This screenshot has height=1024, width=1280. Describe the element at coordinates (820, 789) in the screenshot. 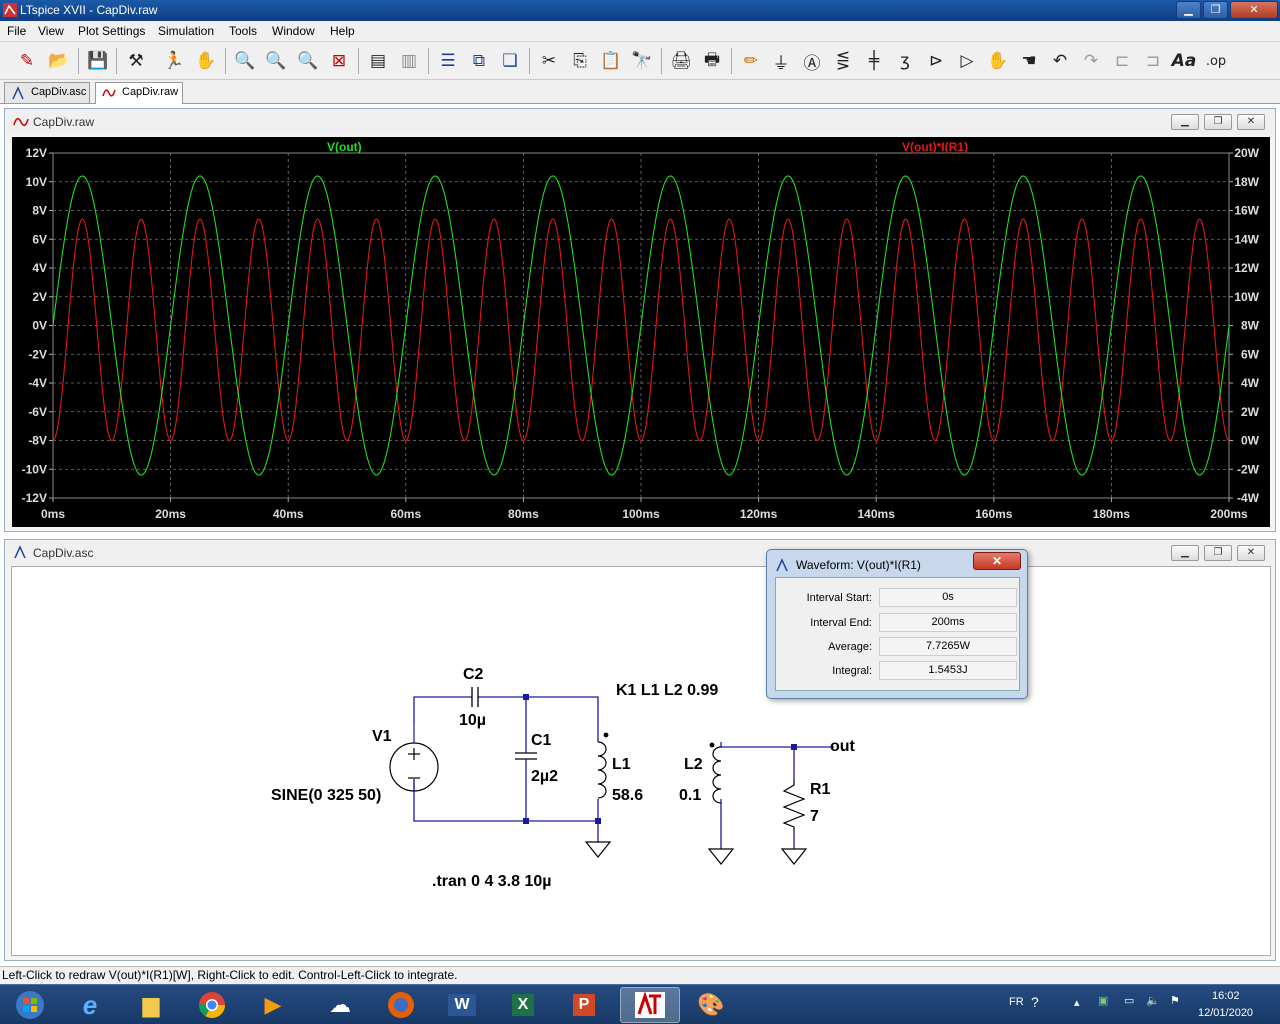

I see `r1-label: R1` at that location.